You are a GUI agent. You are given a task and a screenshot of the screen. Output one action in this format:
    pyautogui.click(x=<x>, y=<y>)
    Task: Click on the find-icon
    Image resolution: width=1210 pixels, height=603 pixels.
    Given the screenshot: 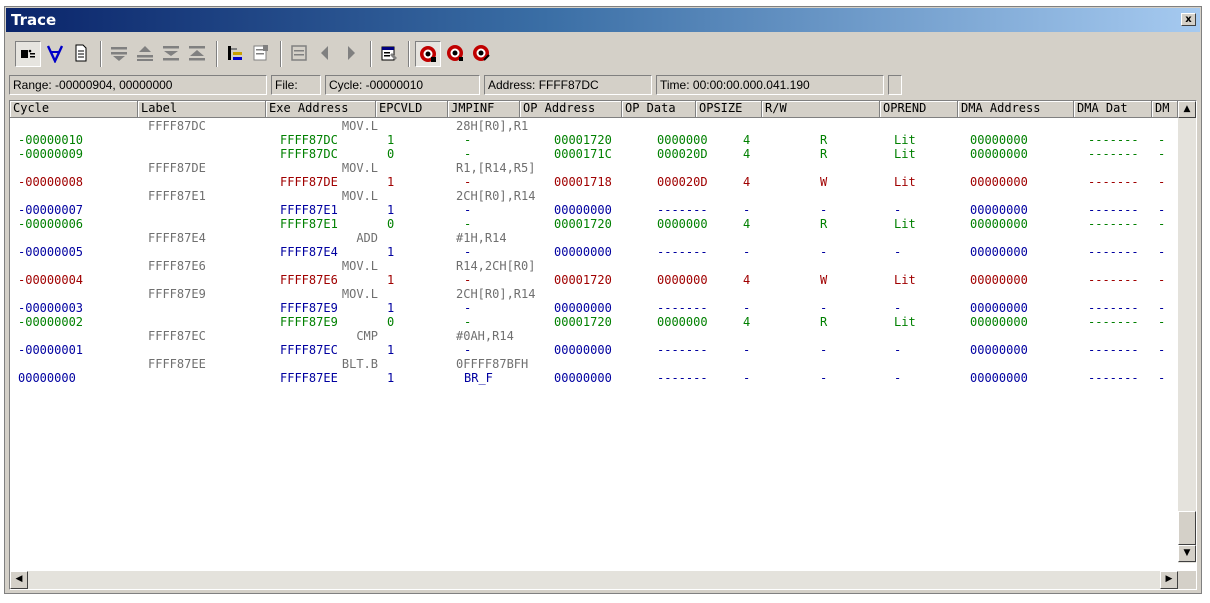 What is the action you would take?
    pyautogui.click(x=119, y=54)
    